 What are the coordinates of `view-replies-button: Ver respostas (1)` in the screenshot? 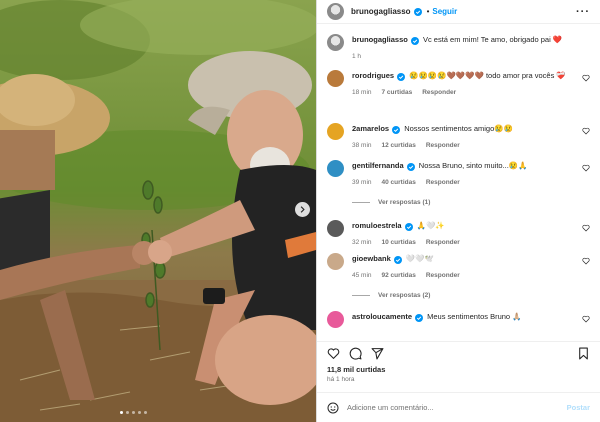 It's located at (471, 202).